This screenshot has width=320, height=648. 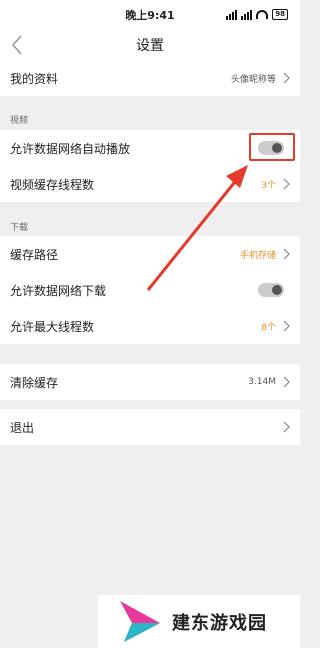 I want to click on annotation-arrow, so click(x=197, y=228).